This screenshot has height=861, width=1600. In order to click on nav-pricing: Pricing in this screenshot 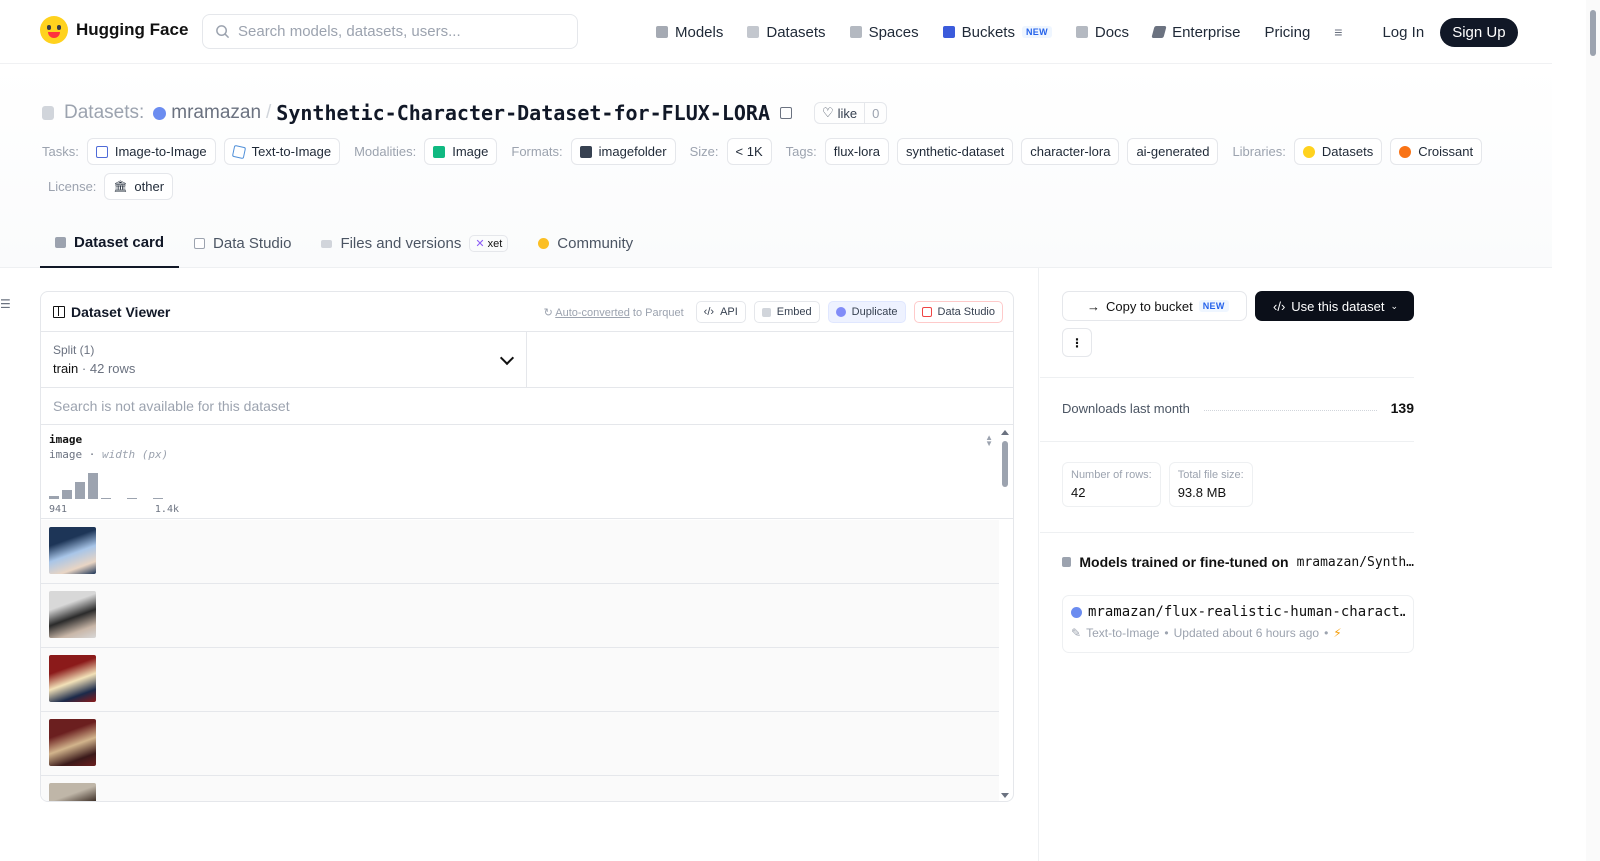, I will do `click(1287, 32)`.